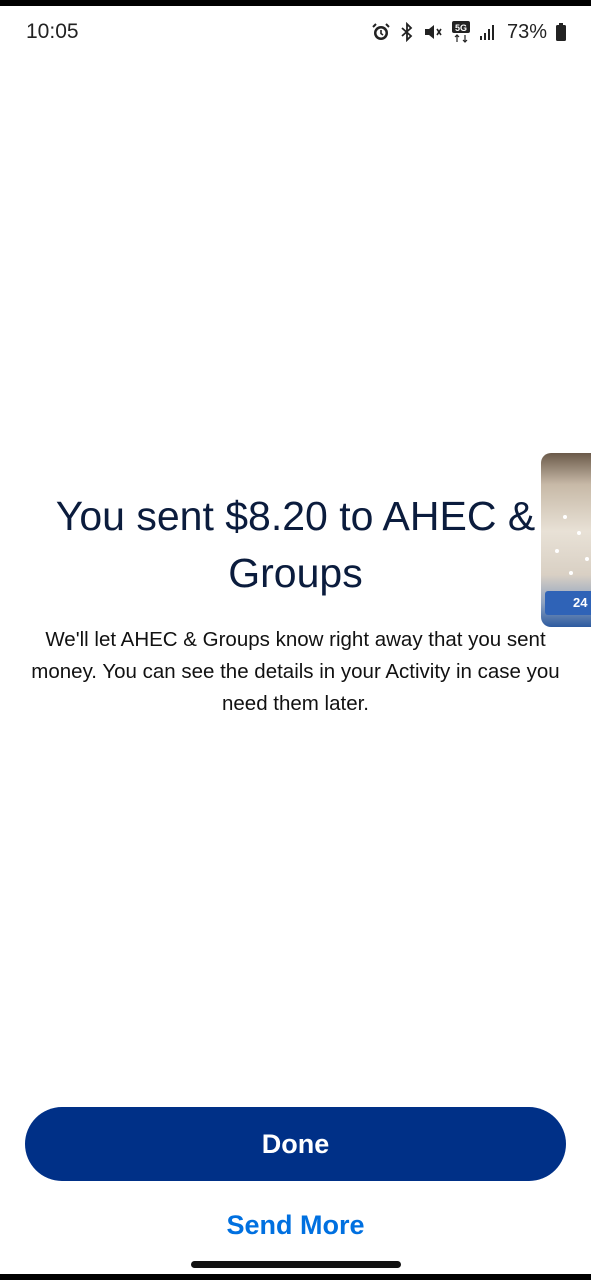 The height and width of the screenshot is (1280, 591). I want to click on send-more-link: Send More, so click(295, 1225).